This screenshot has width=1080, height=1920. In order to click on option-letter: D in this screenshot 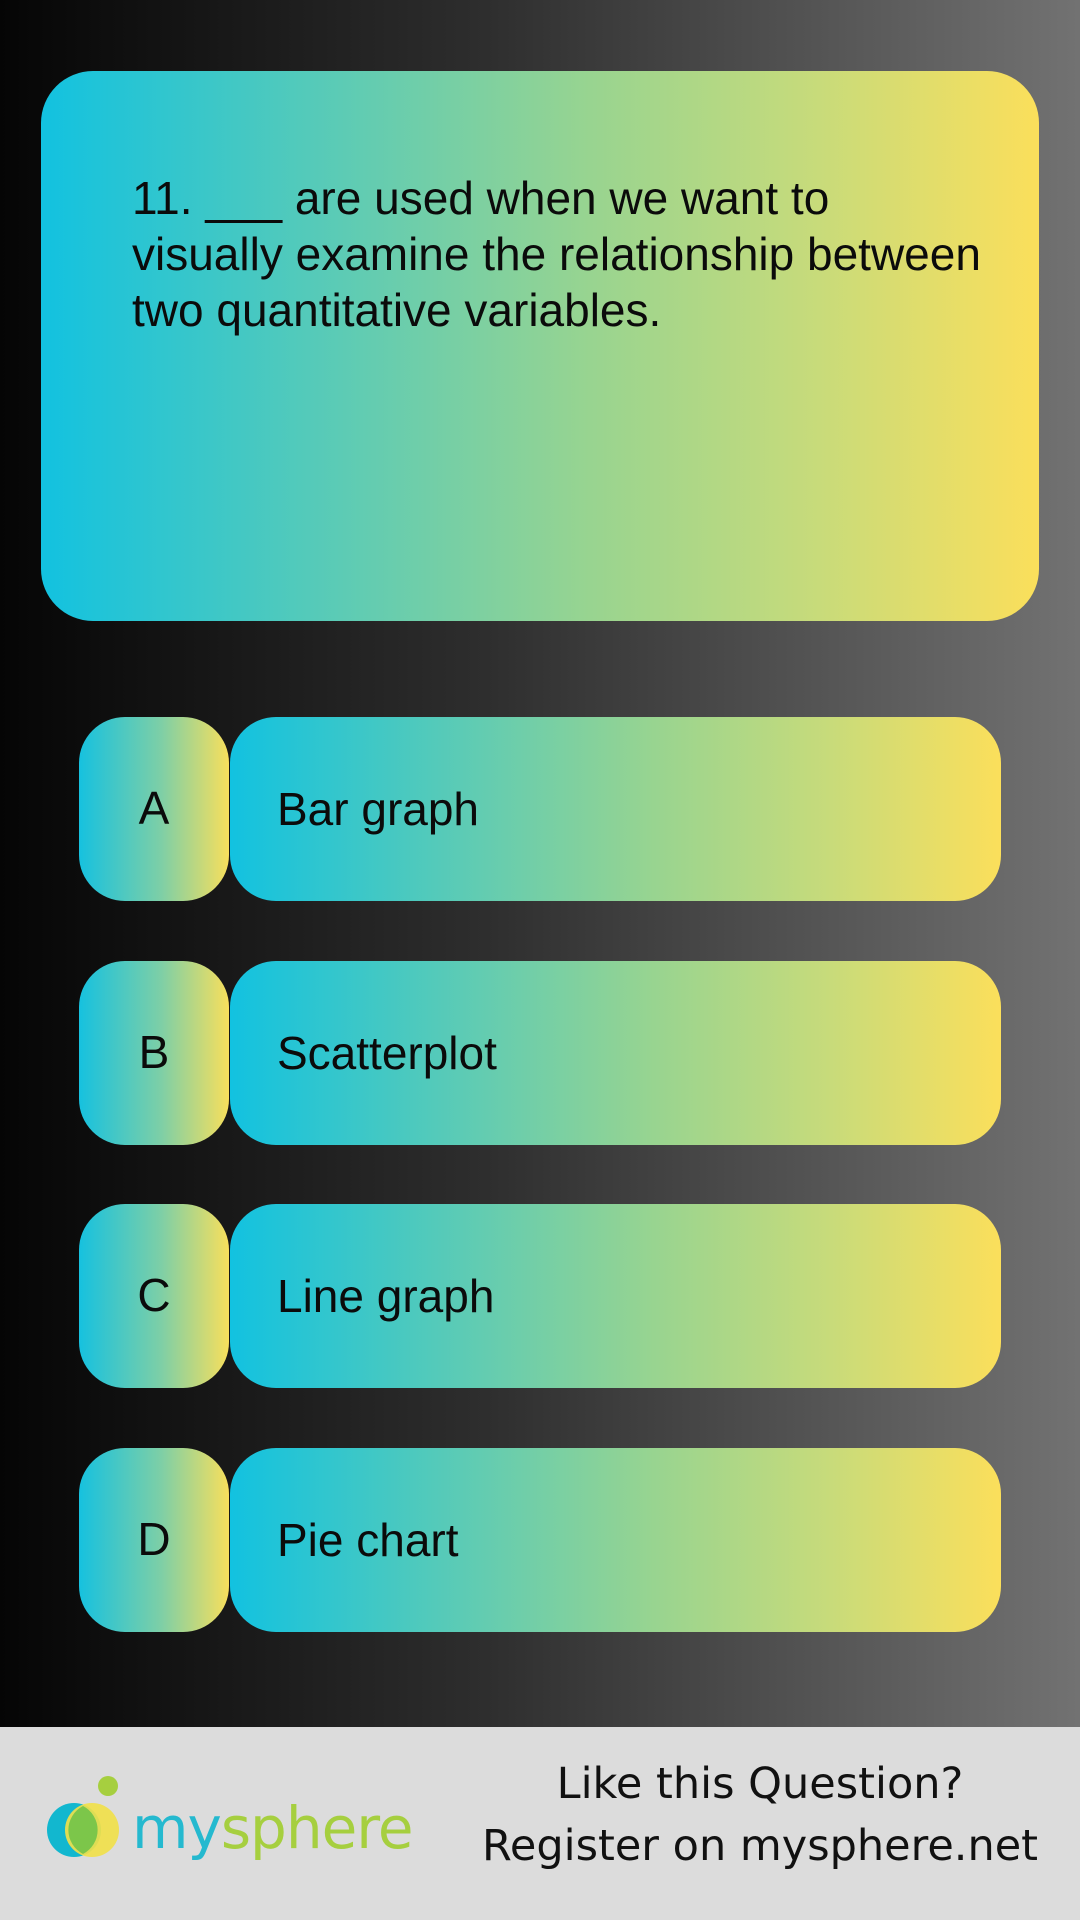, I will do `click(154, 1540)`.